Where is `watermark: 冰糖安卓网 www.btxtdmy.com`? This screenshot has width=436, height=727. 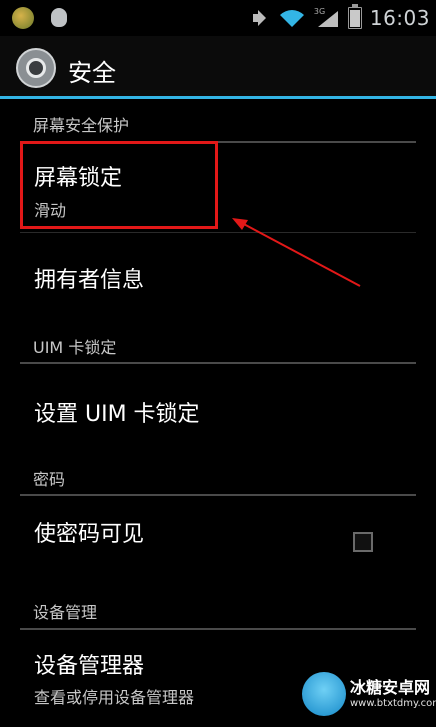 watermark: 冰糖安卓网 www.btxtdmy.com is located at coordinates (367, 693).